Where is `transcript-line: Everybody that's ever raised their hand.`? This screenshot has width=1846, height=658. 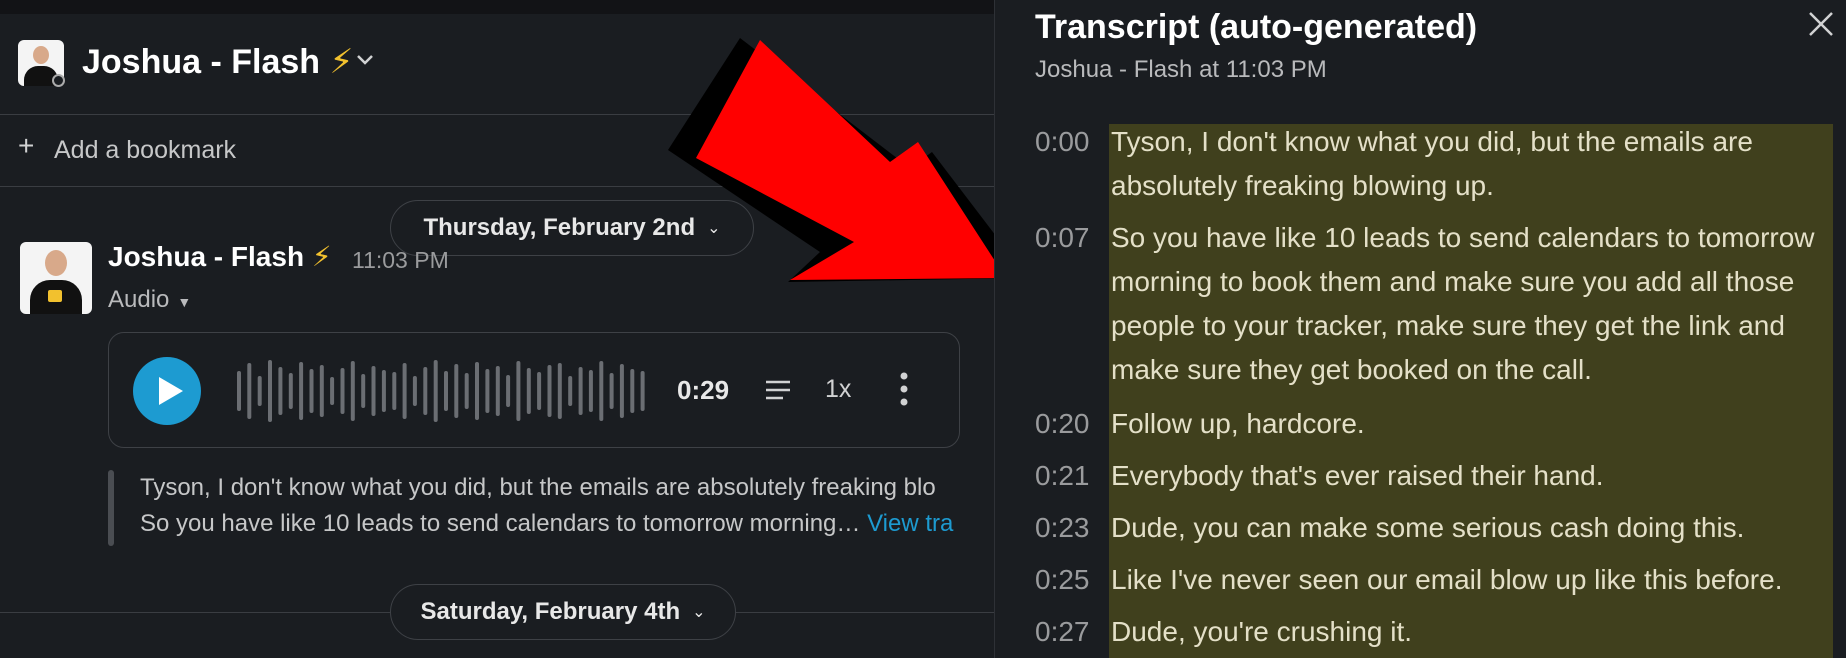
transcript-line: Everybody that's ever raised their hand. is located at coordinates (1357, 475).